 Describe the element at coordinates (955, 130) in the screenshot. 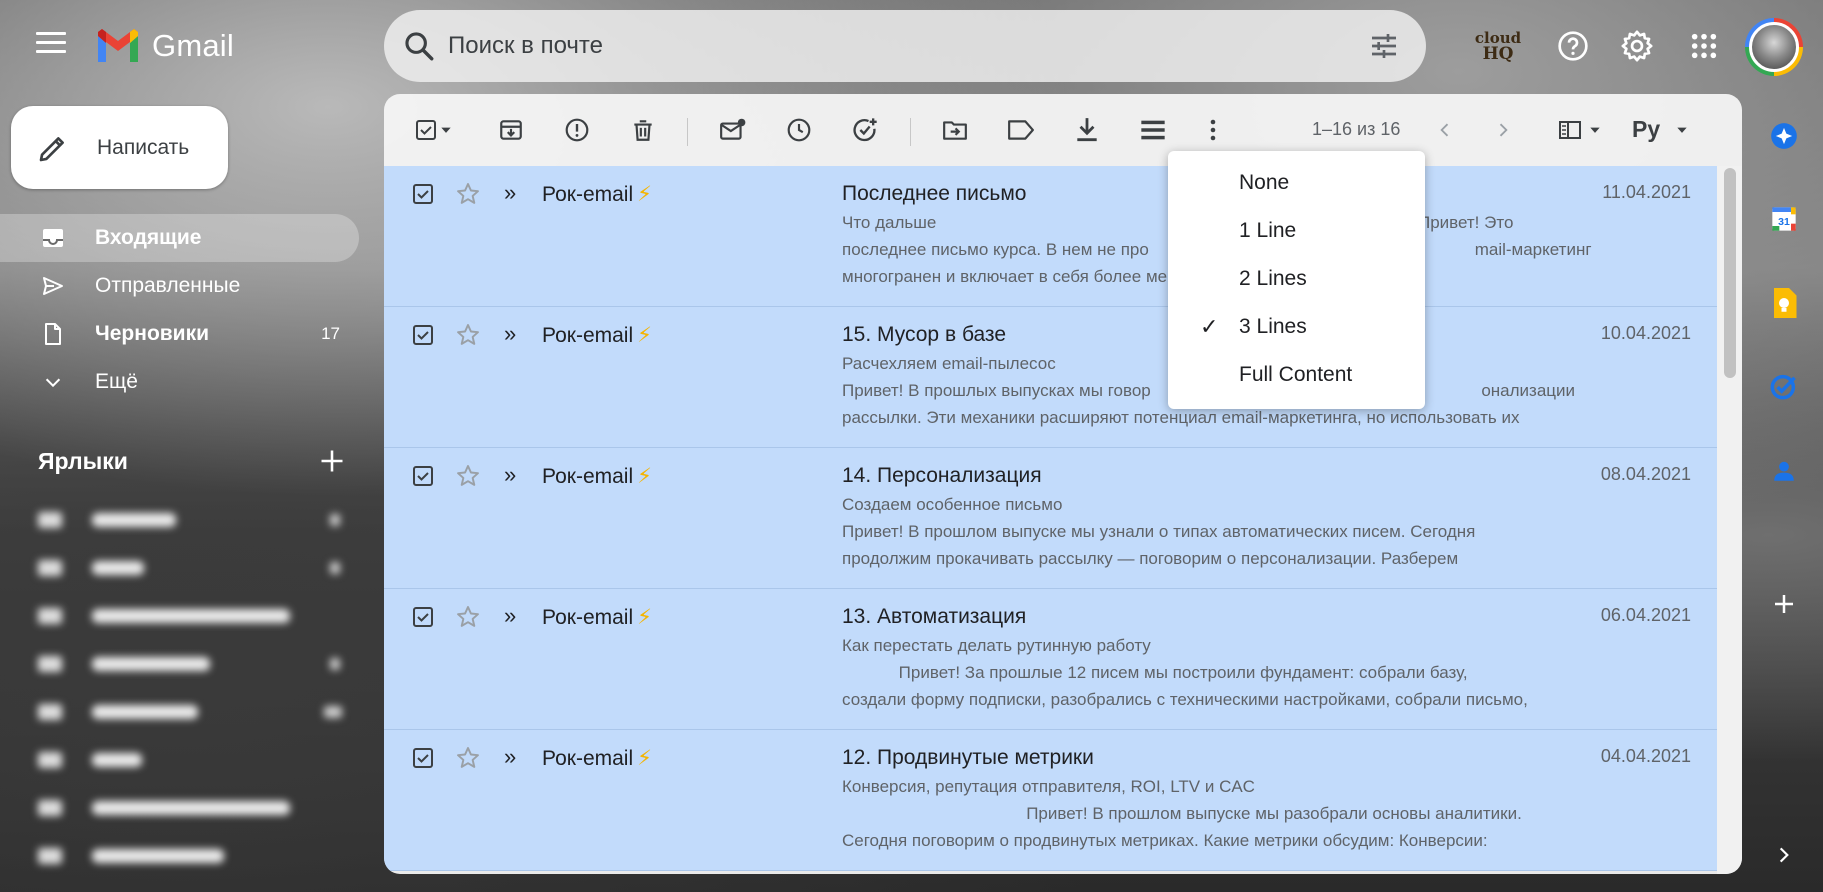

I see `move-to-button` at that location.